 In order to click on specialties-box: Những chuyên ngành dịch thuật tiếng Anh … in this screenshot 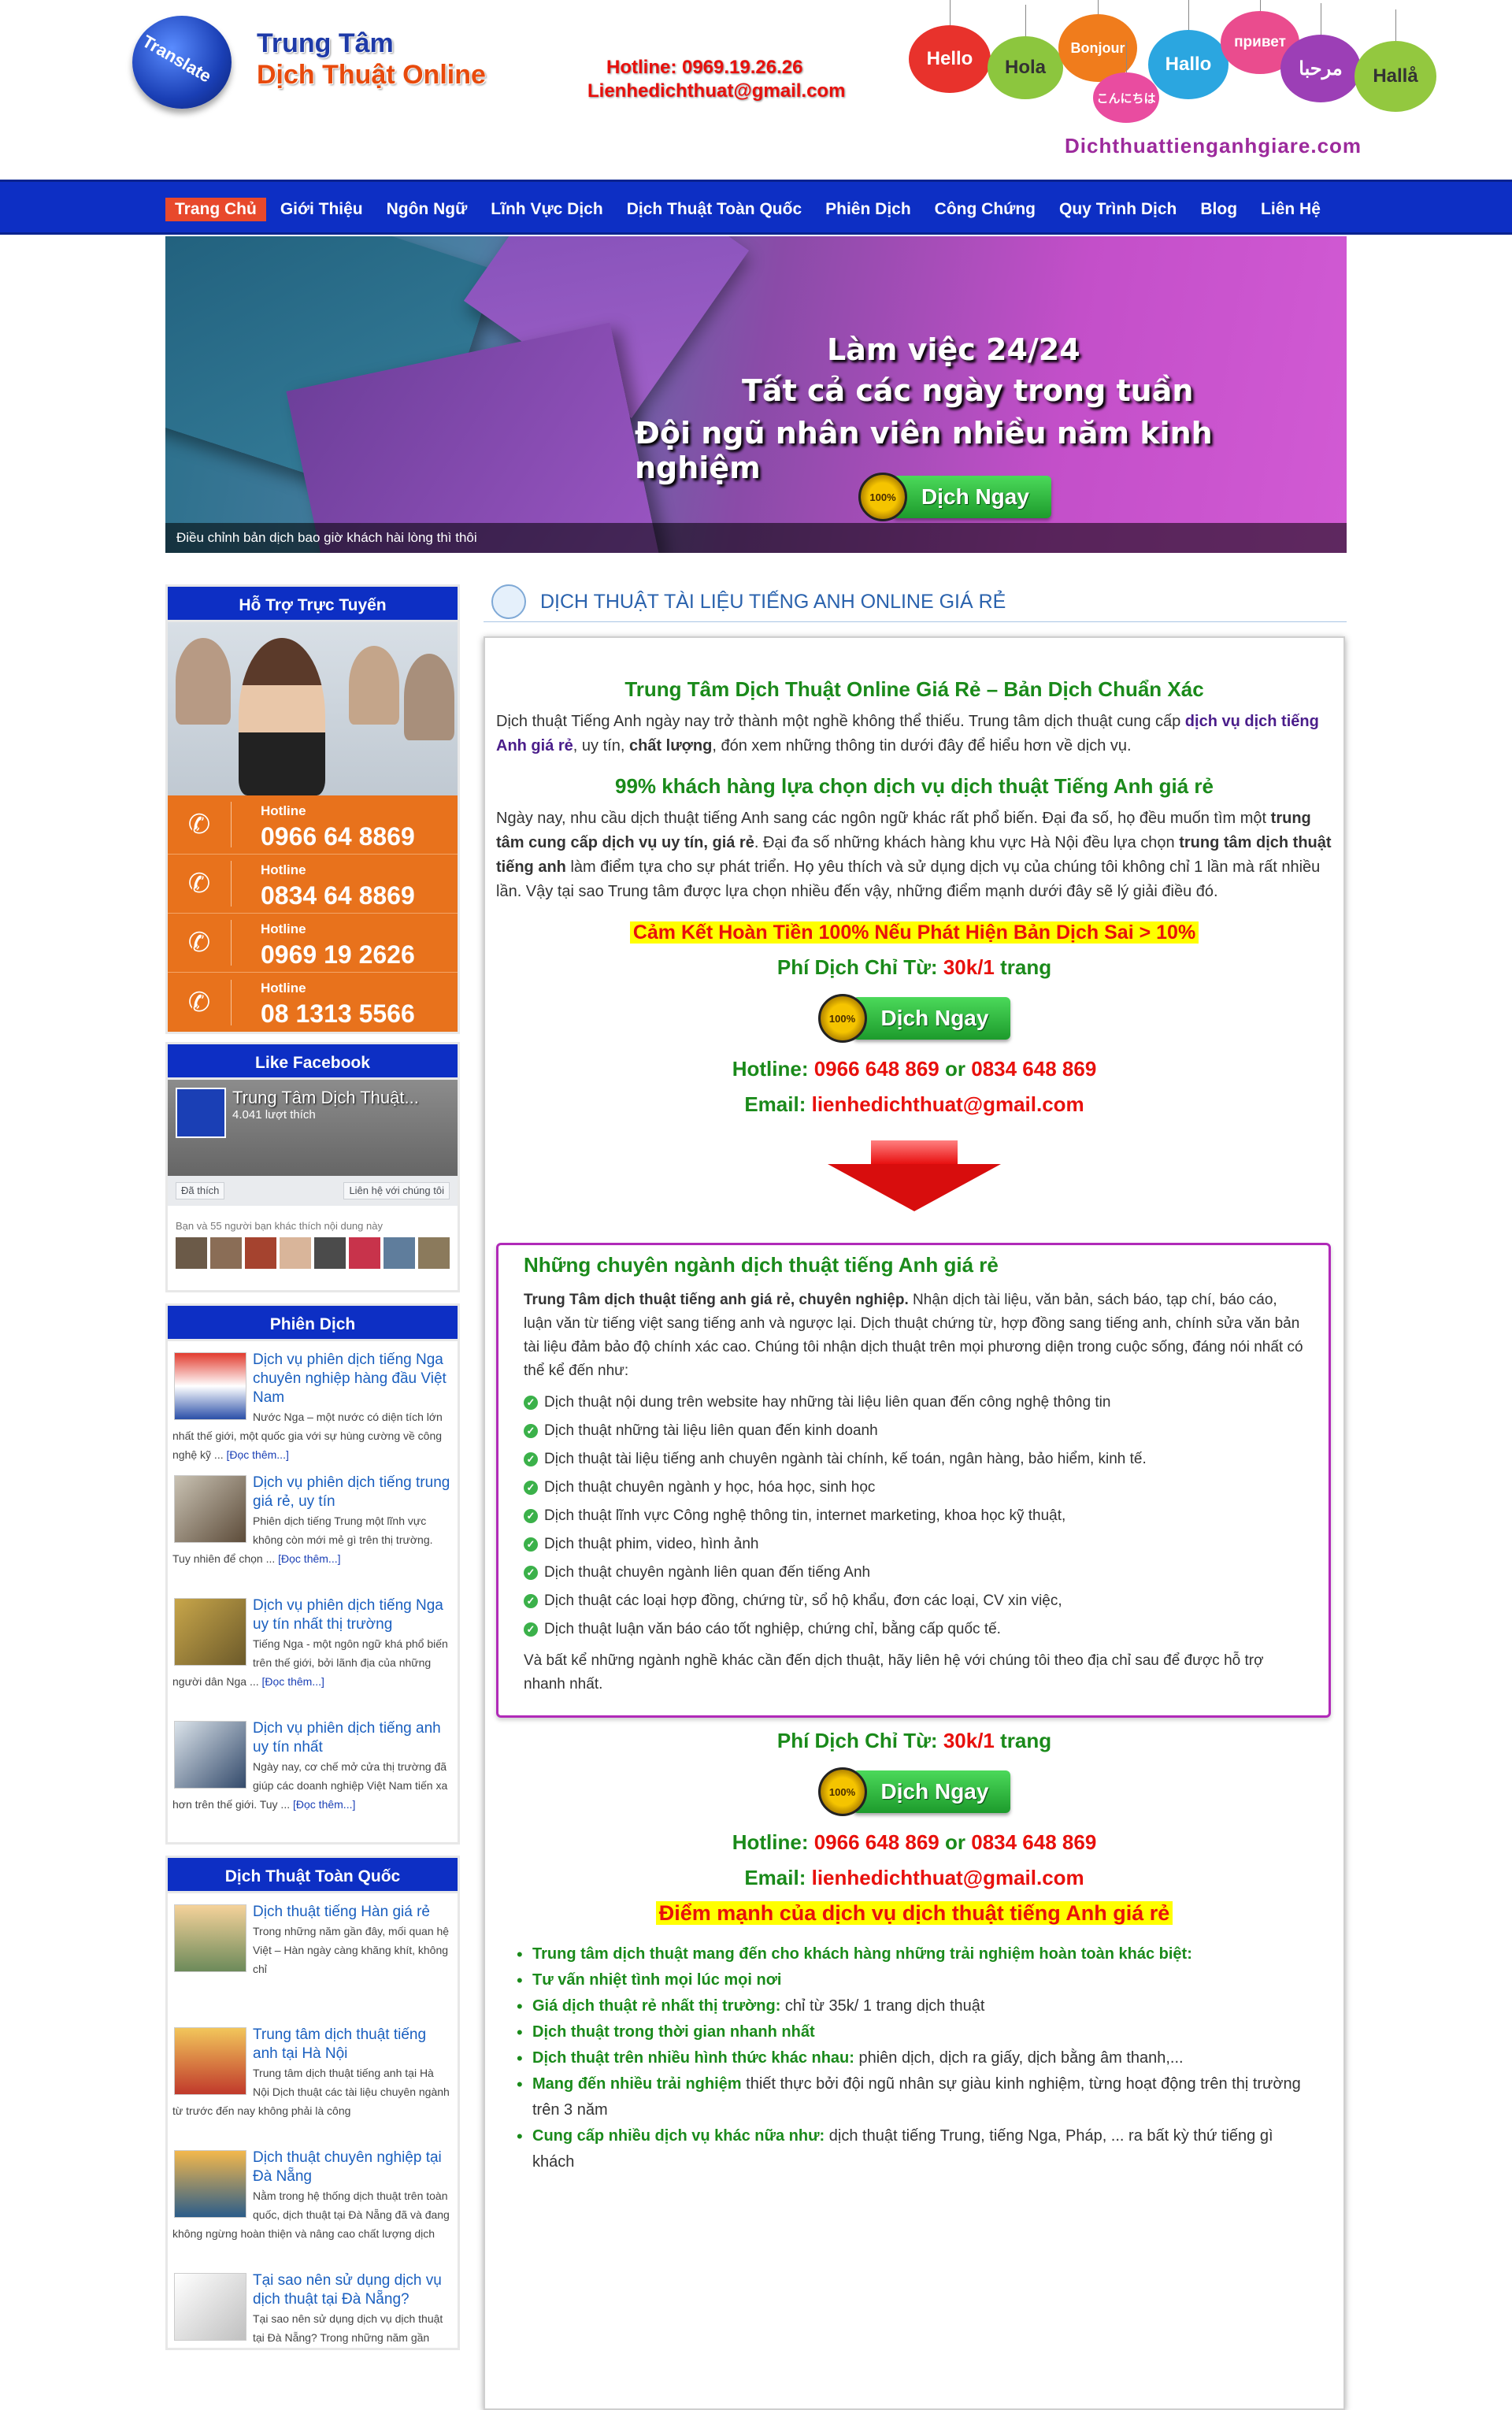, I will do `click(913, 1480)`.